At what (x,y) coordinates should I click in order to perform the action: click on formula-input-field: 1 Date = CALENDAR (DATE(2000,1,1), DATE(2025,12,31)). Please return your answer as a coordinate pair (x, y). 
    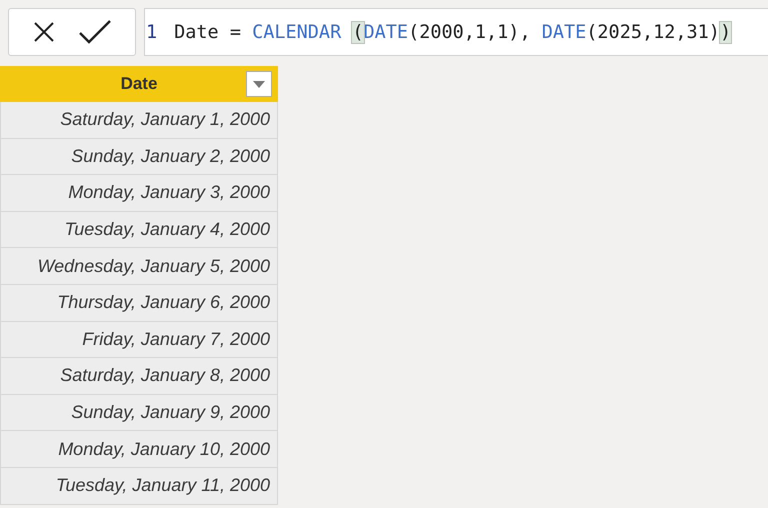
    Looking at the image, I should click on (456, 32).